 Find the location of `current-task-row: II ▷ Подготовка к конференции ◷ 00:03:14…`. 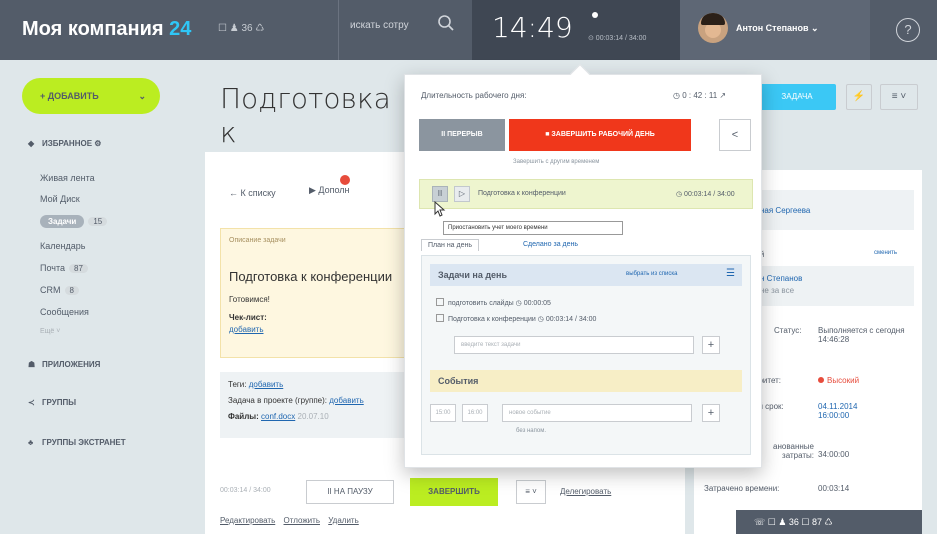

current-task-row: II ▷ Подготовка к конференции ◷ 00:03:14… is located at coordinates (586, 194).